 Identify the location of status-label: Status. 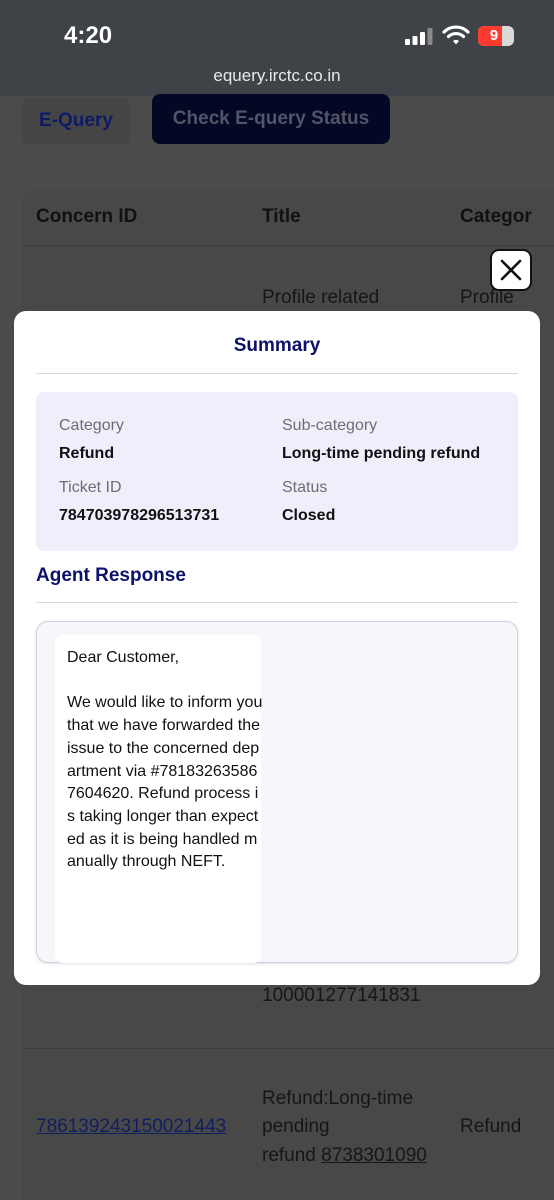
(305, 487).